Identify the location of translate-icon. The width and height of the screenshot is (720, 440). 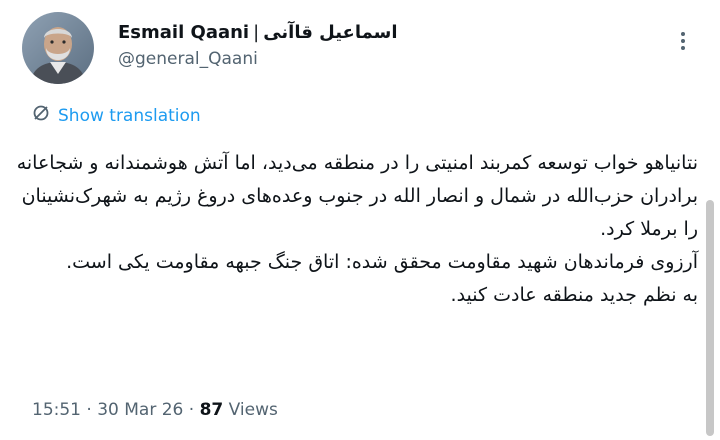
(41, 115).